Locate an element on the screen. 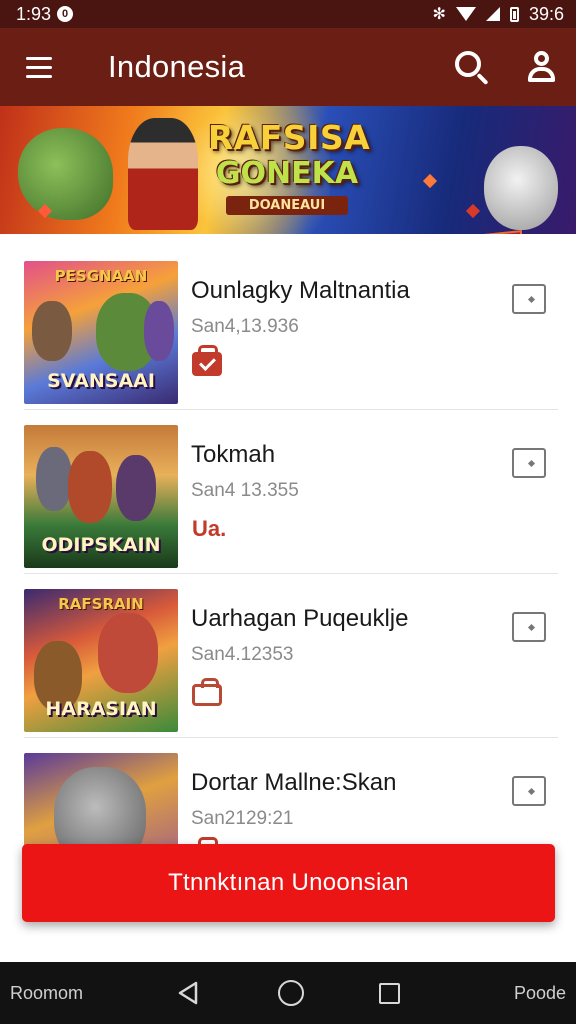 This screenshot has width=576, height=1024. item-subtitle: San4.12353 is located at coordinates (242, 654).